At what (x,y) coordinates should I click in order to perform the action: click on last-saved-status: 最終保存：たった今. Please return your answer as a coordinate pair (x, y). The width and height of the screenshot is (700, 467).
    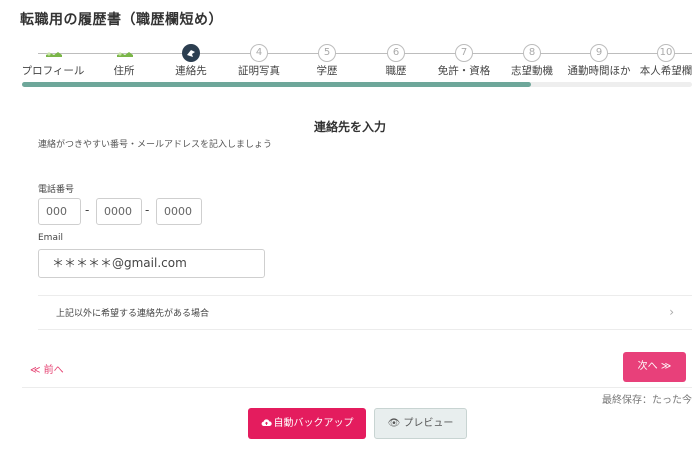
    Looking at the image, I should click on (647, 400).